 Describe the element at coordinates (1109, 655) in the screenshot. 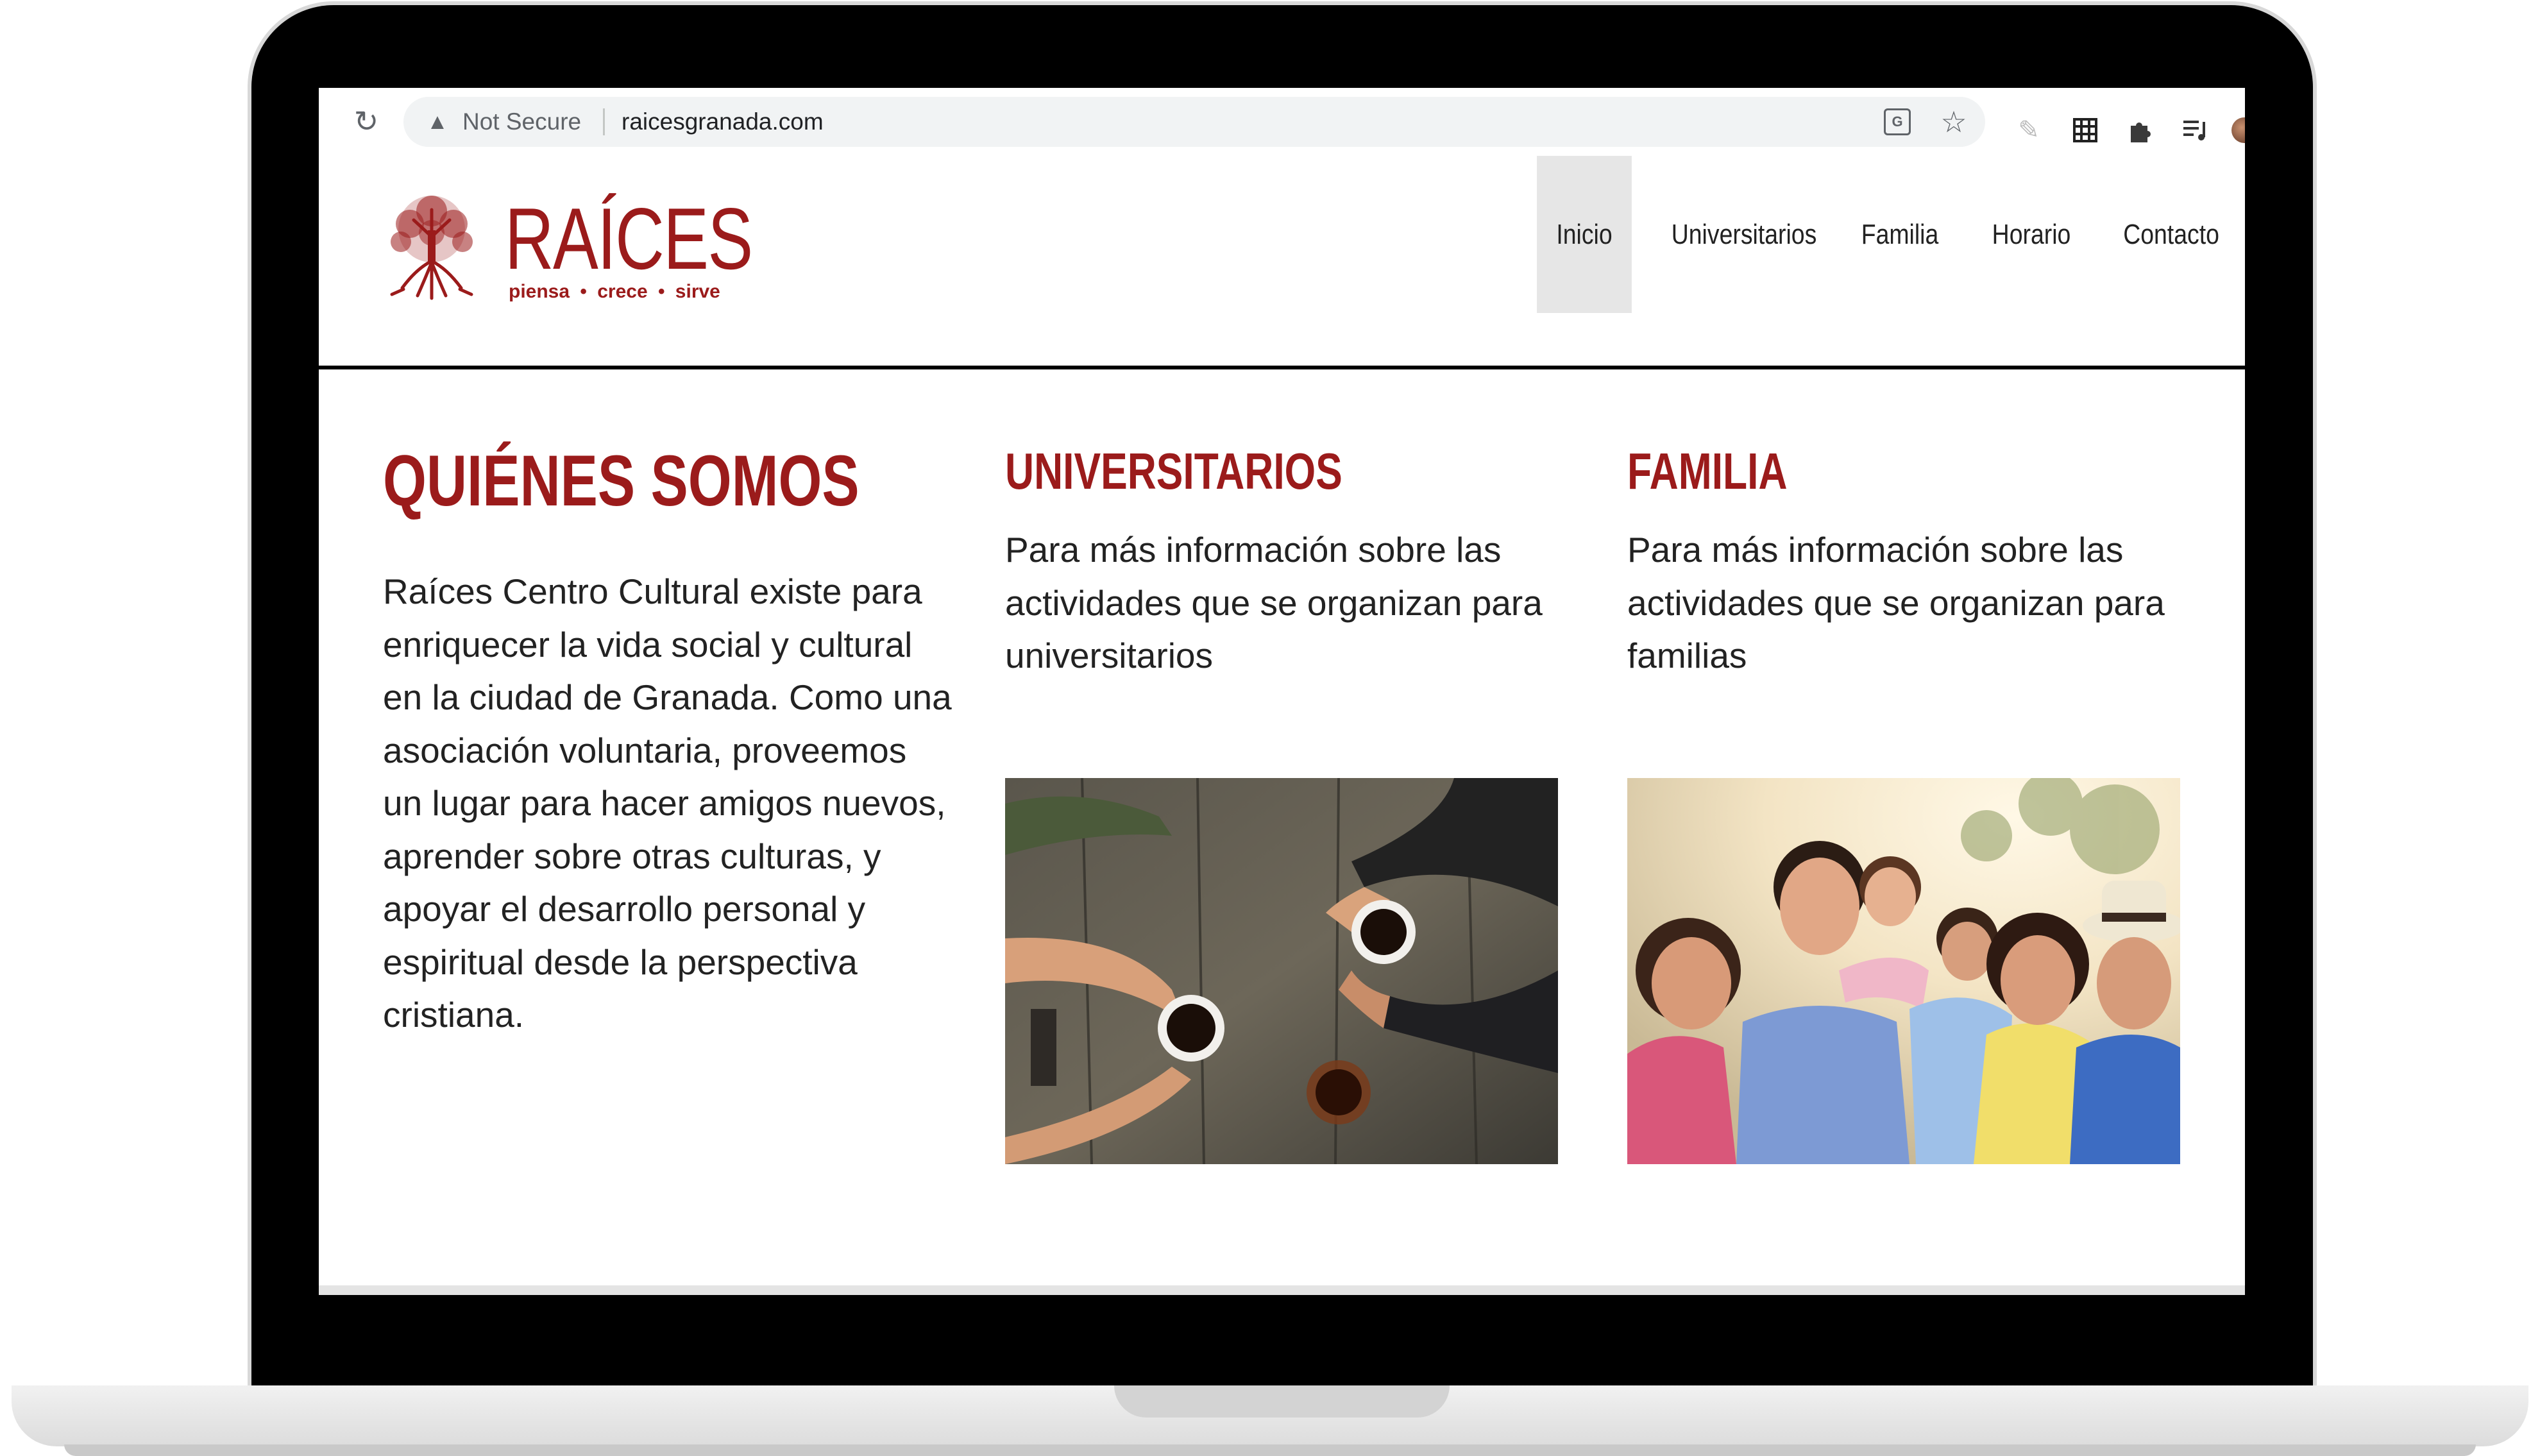

I see `universitarios-line: universitarios` at that location.